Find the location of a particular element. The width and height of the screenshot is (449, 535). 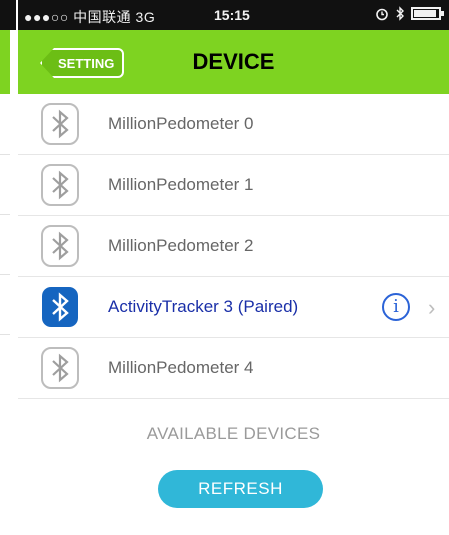

device-name: ActivityTracker 3 (Paired) is located at coordinates (203, 306).